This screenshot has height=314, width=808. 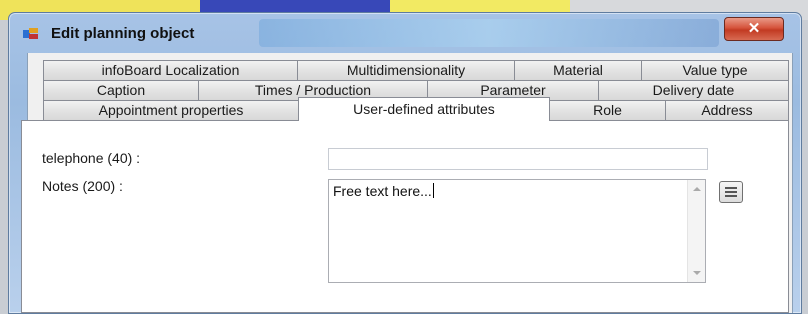 I want to click on window-title: Edit planning object, so click(x=123, y=33).